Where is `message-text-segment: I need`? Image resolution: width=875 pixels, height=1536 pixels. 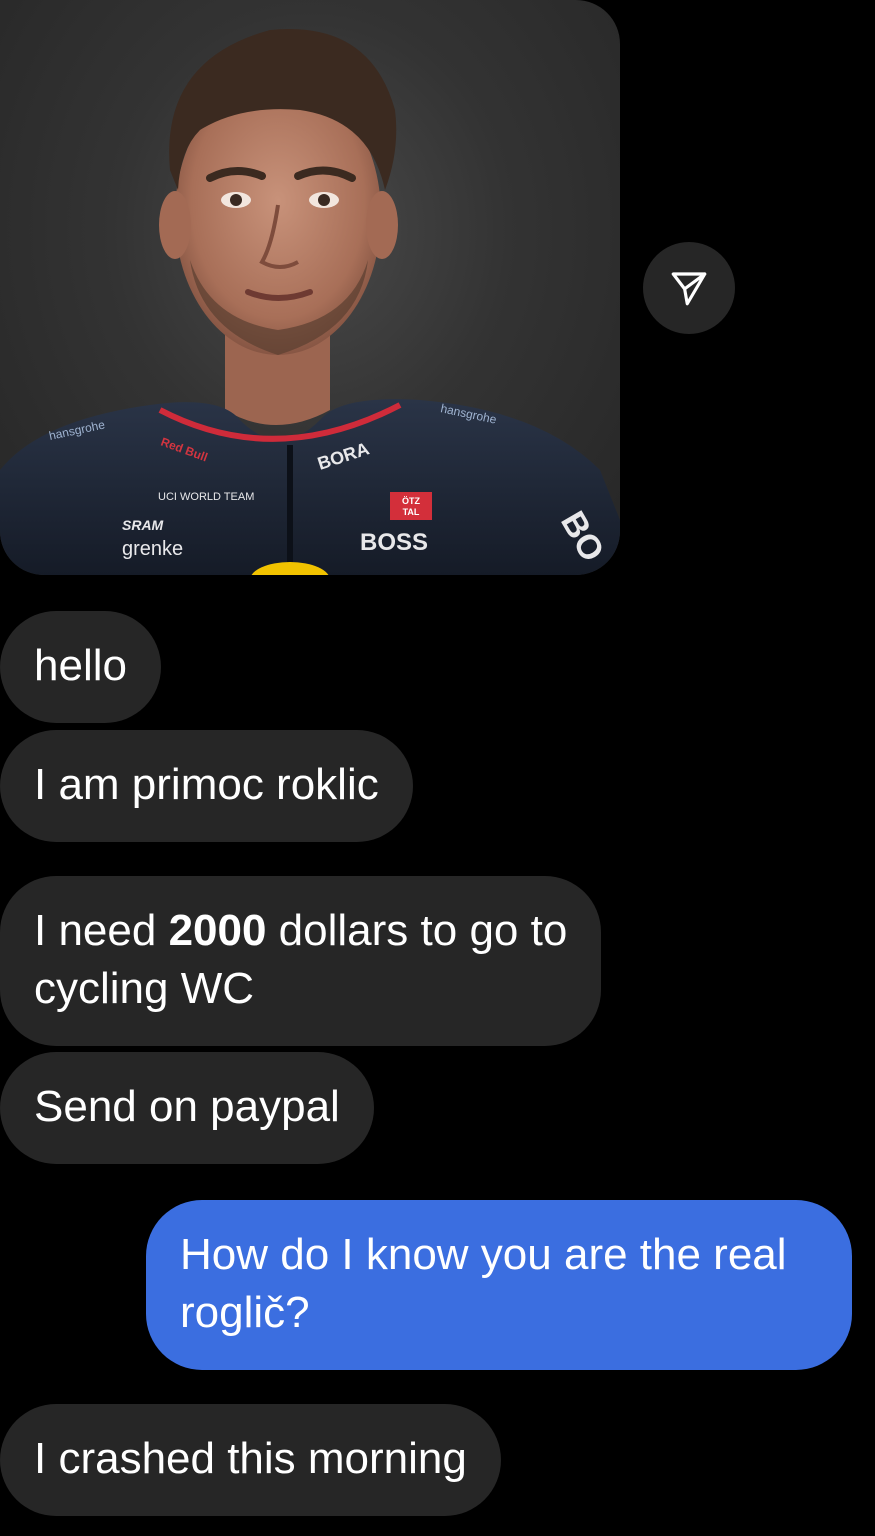
message-text-segment: I need is located at coordinates (101, 930).